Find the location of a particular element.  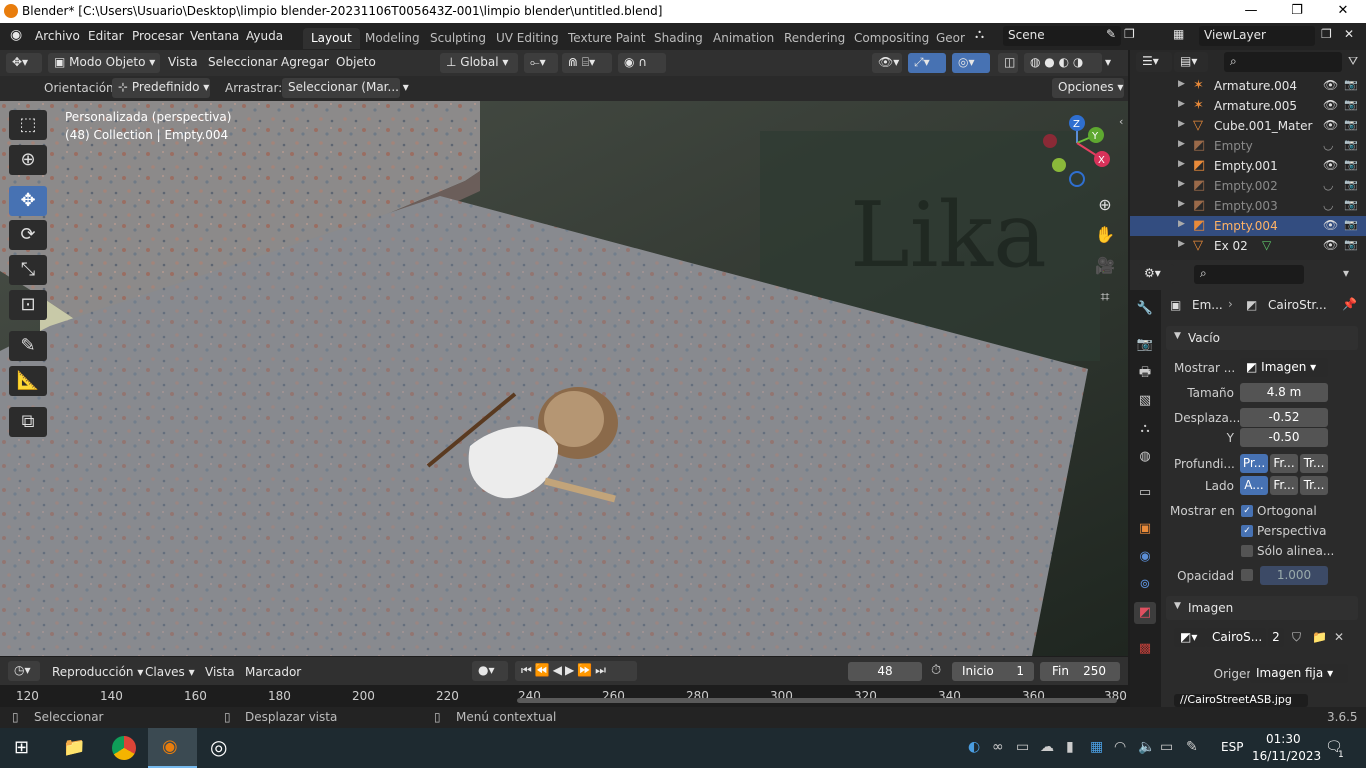

menu-procesar: Procesar is located at coordinates (158, 36).